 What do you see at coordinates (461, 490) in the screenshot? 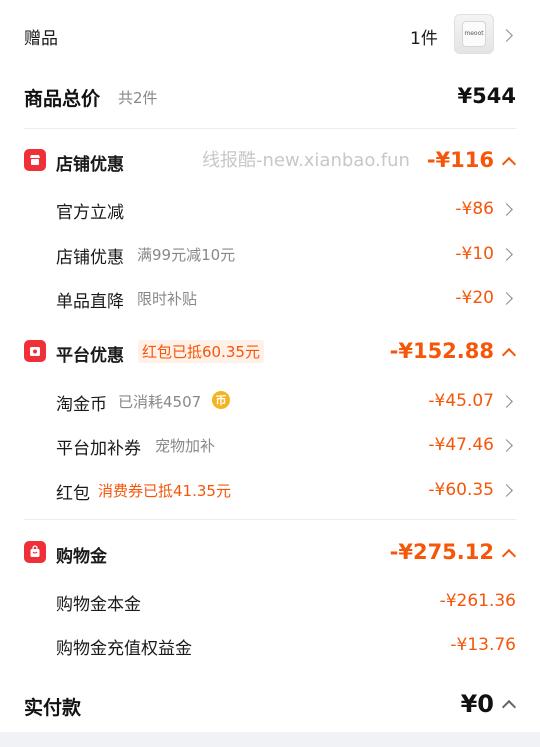
I see `platform-item-amount: -¥60.35` at bounding box center [461, 490].